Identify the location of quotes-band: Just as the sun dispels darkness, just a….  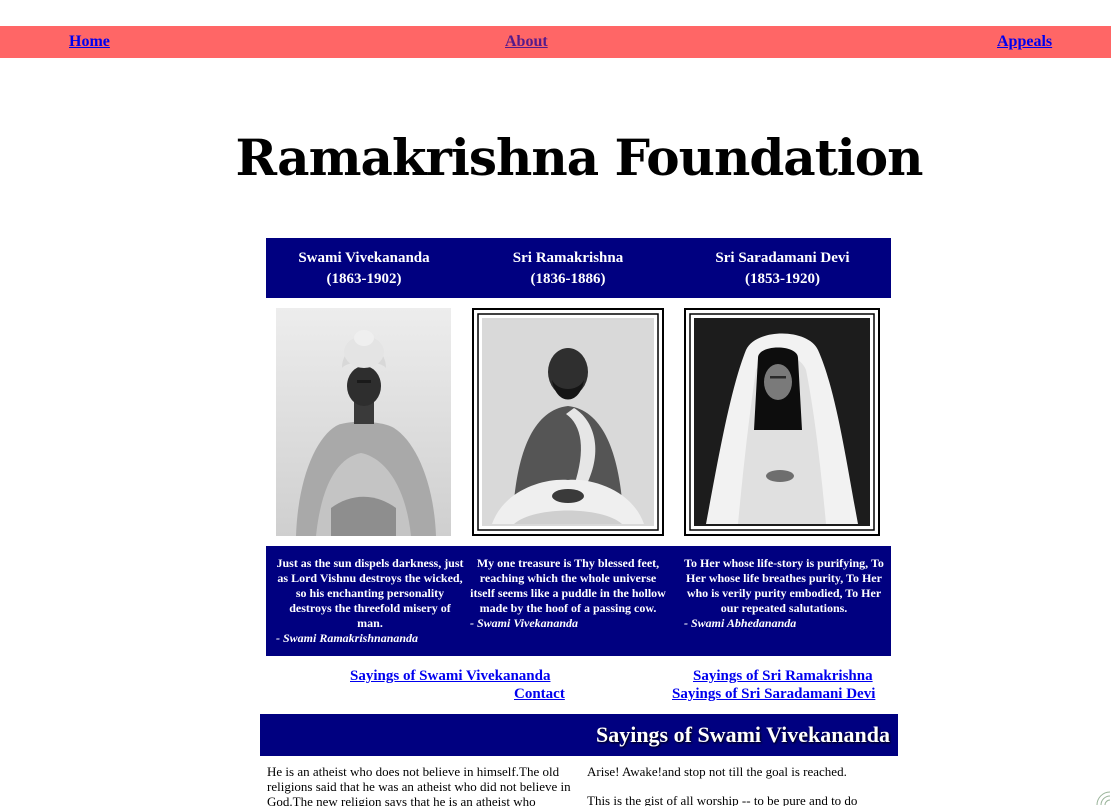
(578, 601).